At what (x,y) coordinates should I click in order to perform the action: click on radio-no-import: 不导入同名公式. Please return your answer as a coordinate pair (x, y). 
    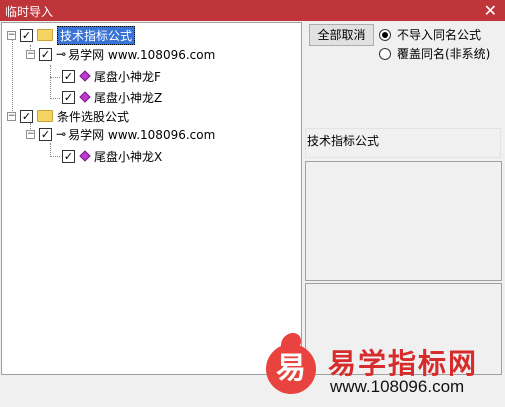
    Looking at the image, I should click on (430, 34).